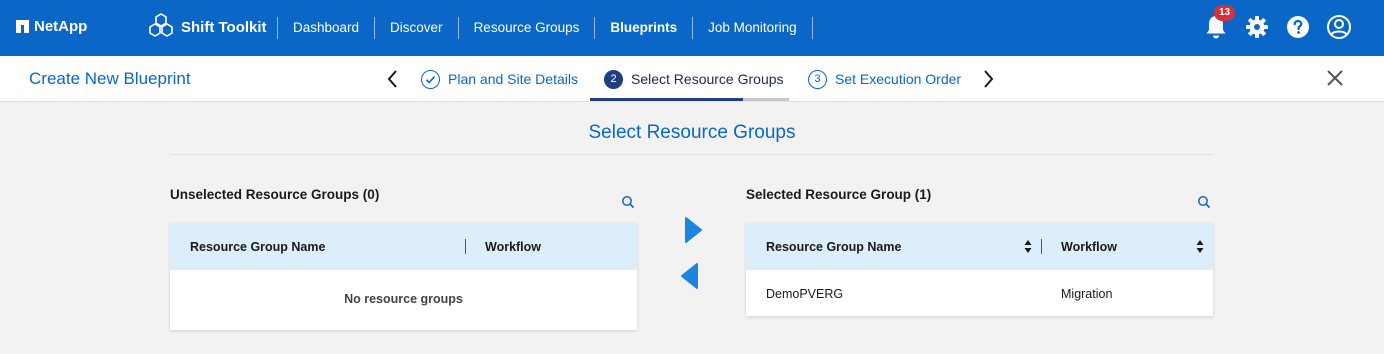  What do you see at coordinates (110, 78) in the screenshot?
I see `wizard-title: Create New Blueprint` at bounding box center [110, 78].